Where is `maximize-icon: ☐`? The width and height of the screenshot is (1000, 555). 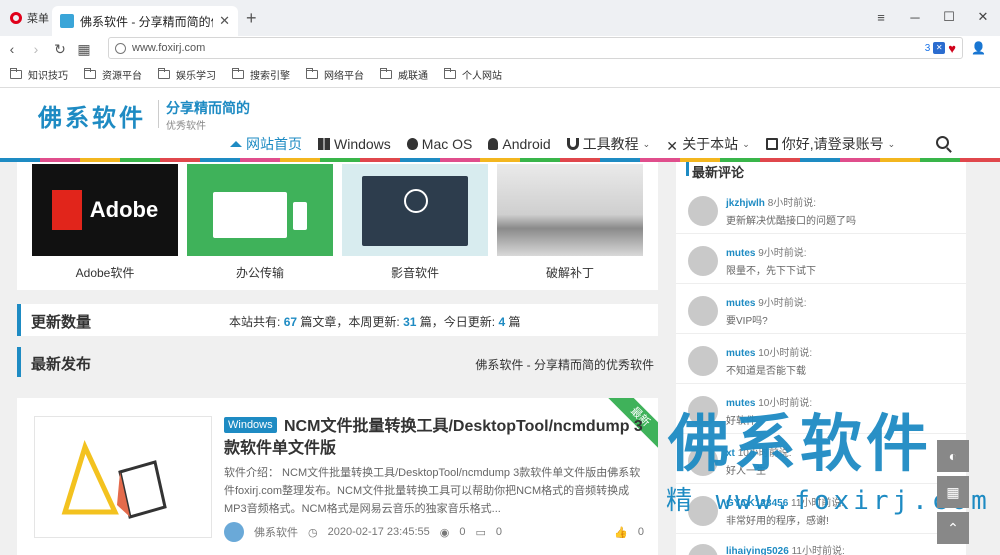 maximize-icon: ☐ is located at coordinates (949, 17).